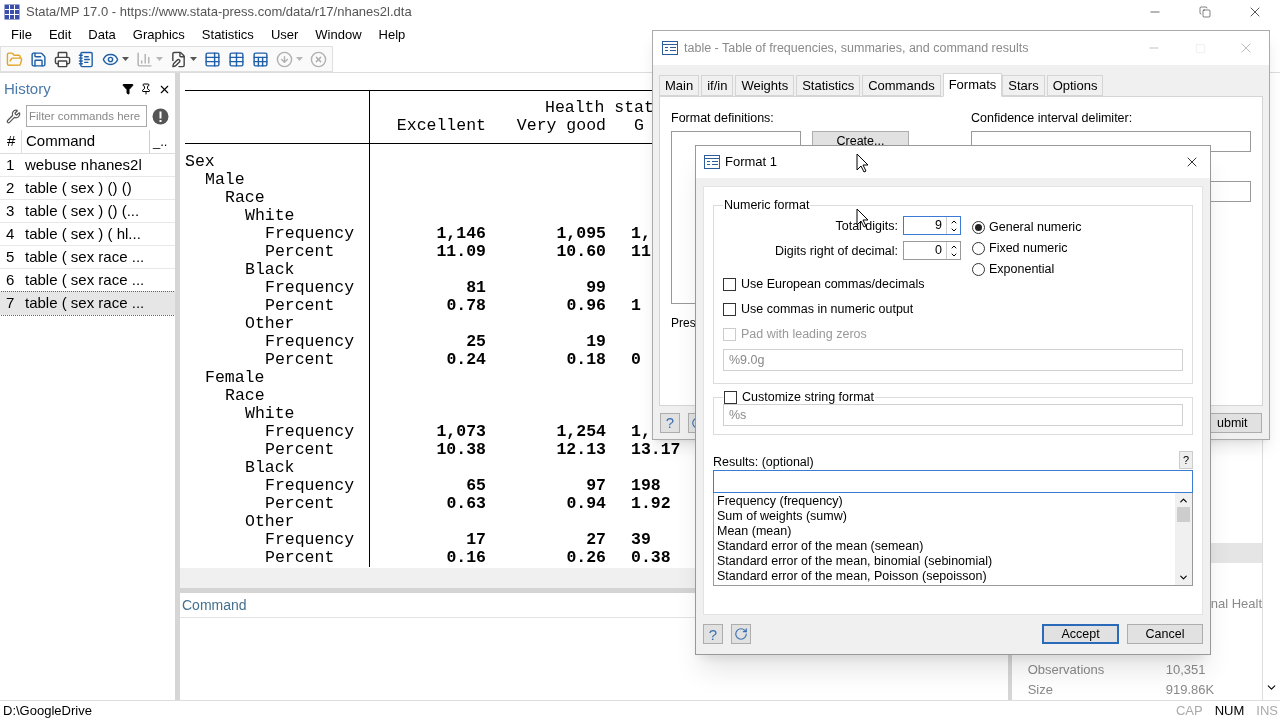 The width and height of the screenshot is (1280, 720). Describe the element at coordinates (11, 141) in the screenshot. I see `column-header: #` at that location.